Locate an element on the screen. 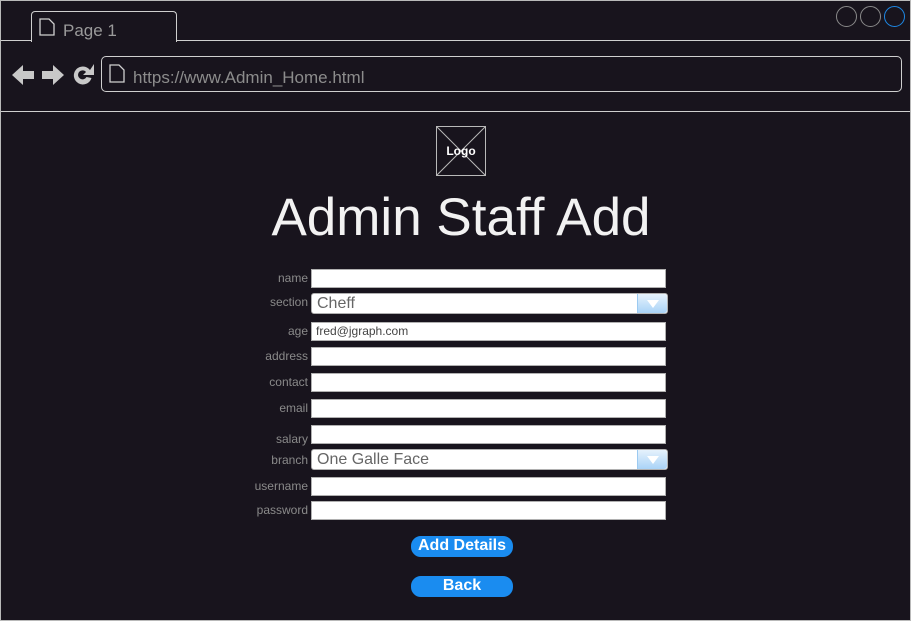  section-select-value: Cheff is located at coordinates (336, 303).